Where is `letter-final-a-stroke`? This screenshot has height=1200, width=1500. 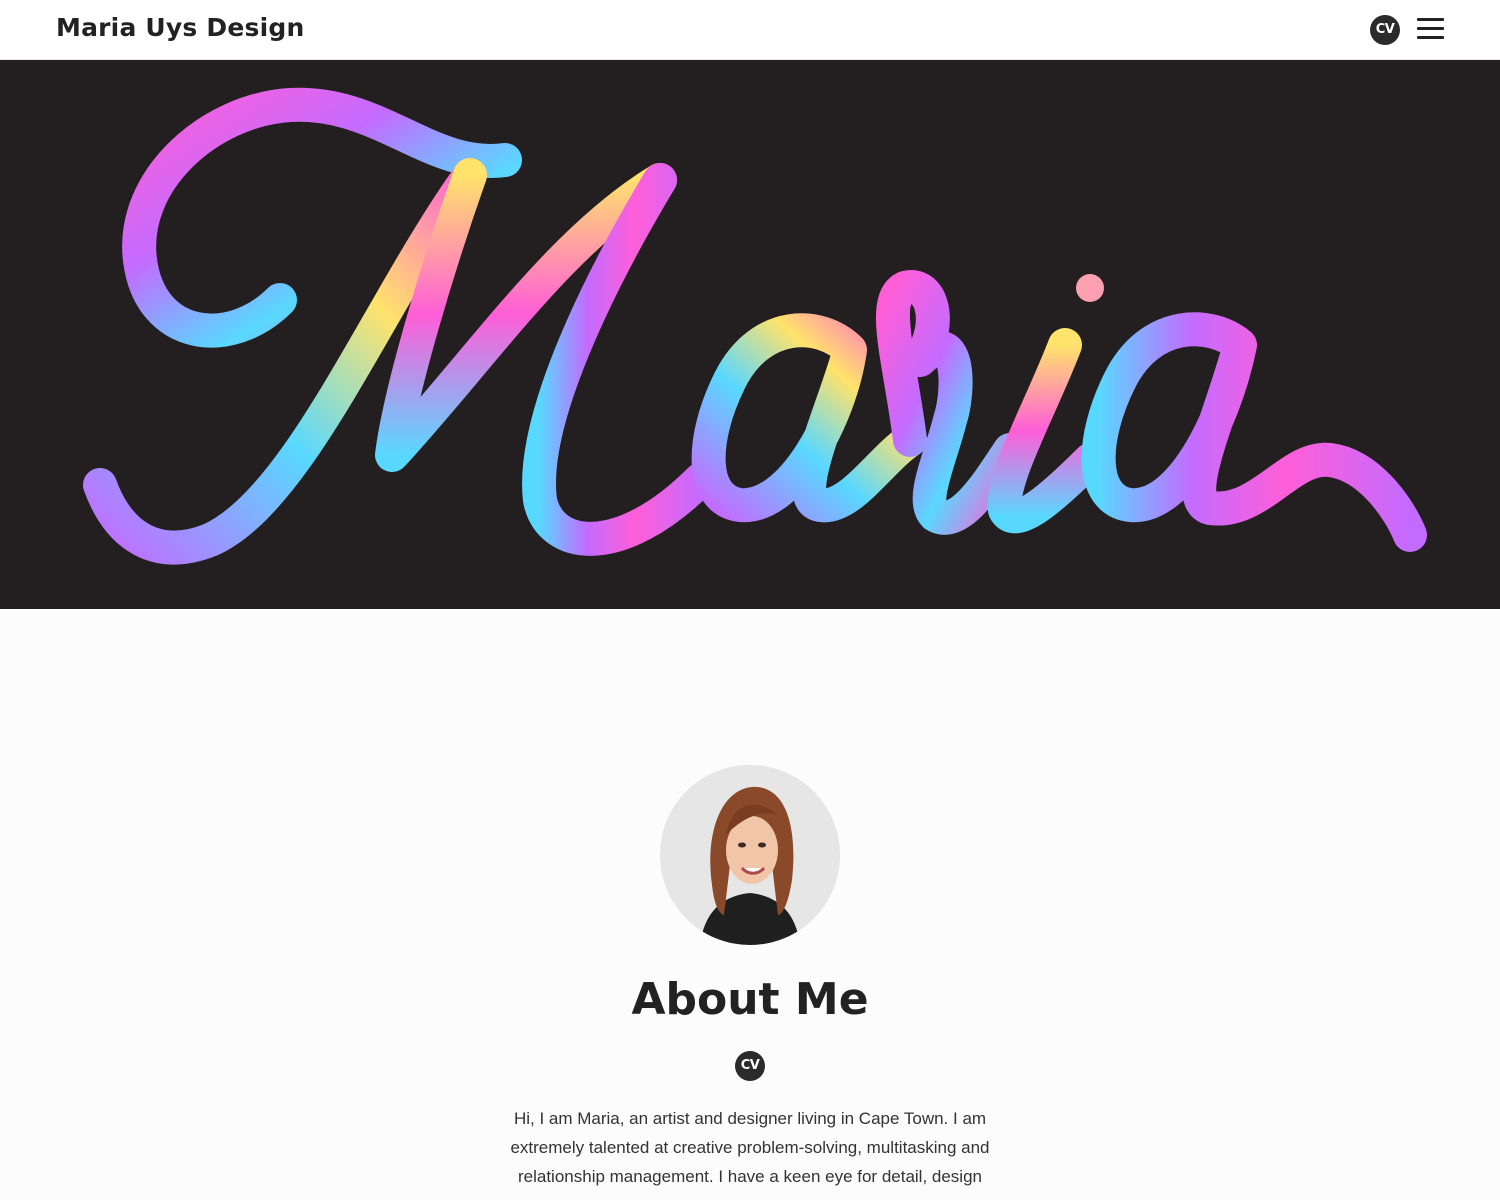 letter-final-a-stroke is located at coordinates (1254, 432).